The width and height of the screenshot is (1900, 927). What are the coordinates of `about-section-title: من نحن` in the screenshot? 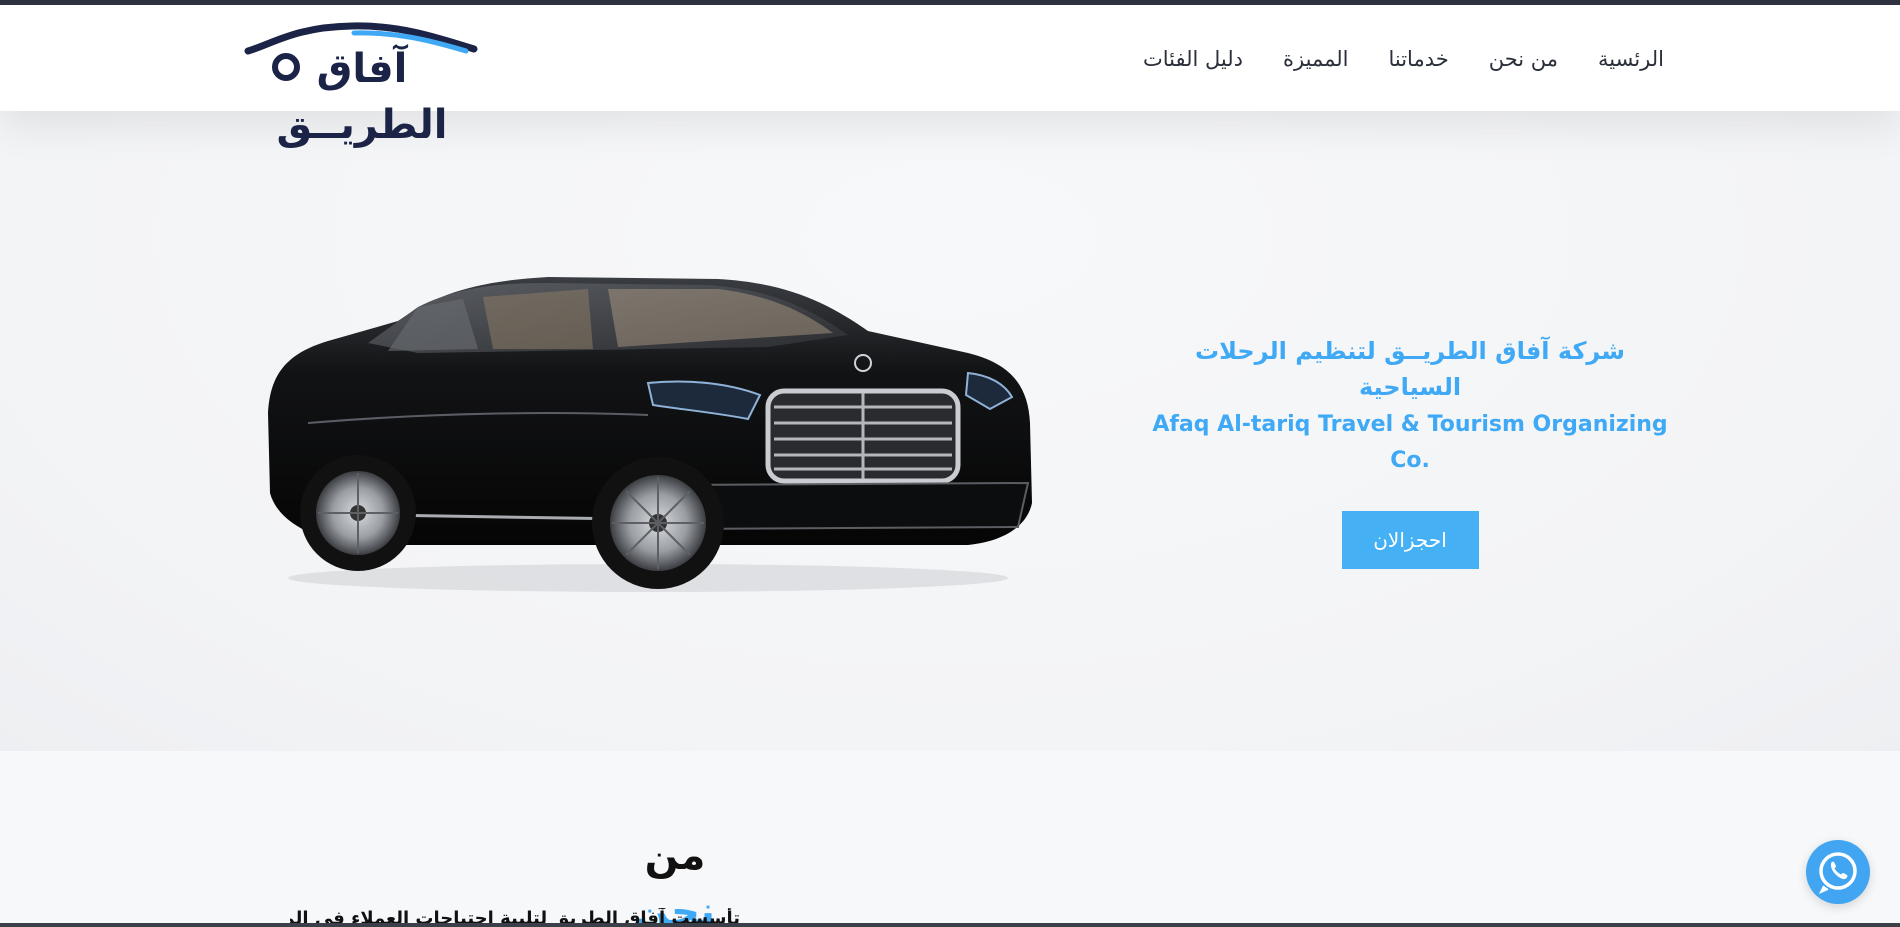 It's located at (675, 877).